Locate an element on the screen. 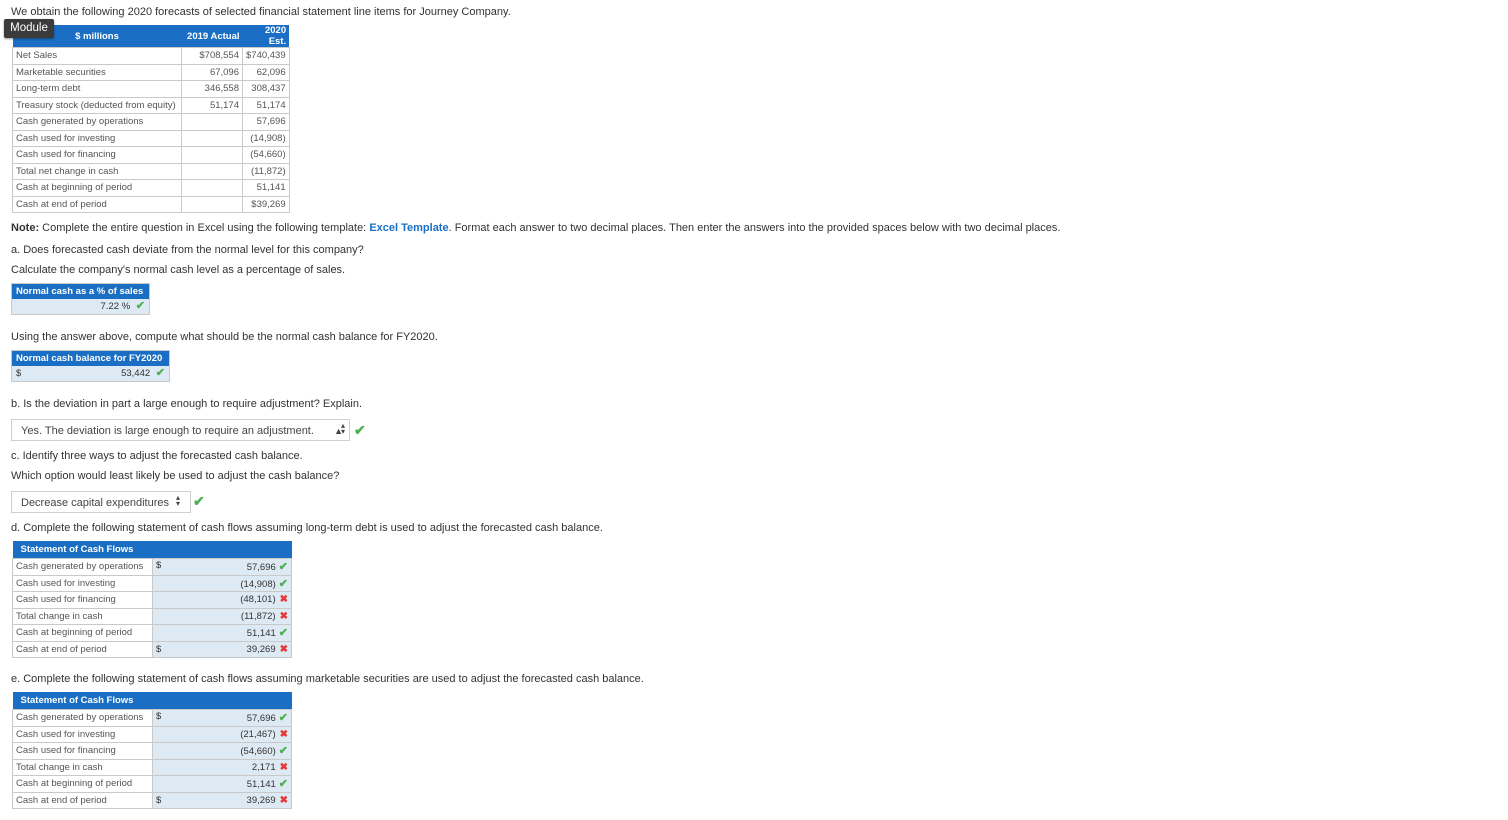 The image size is (1508, 820). cell-2020-est: $39,269 is located at coordinates (266, 204).